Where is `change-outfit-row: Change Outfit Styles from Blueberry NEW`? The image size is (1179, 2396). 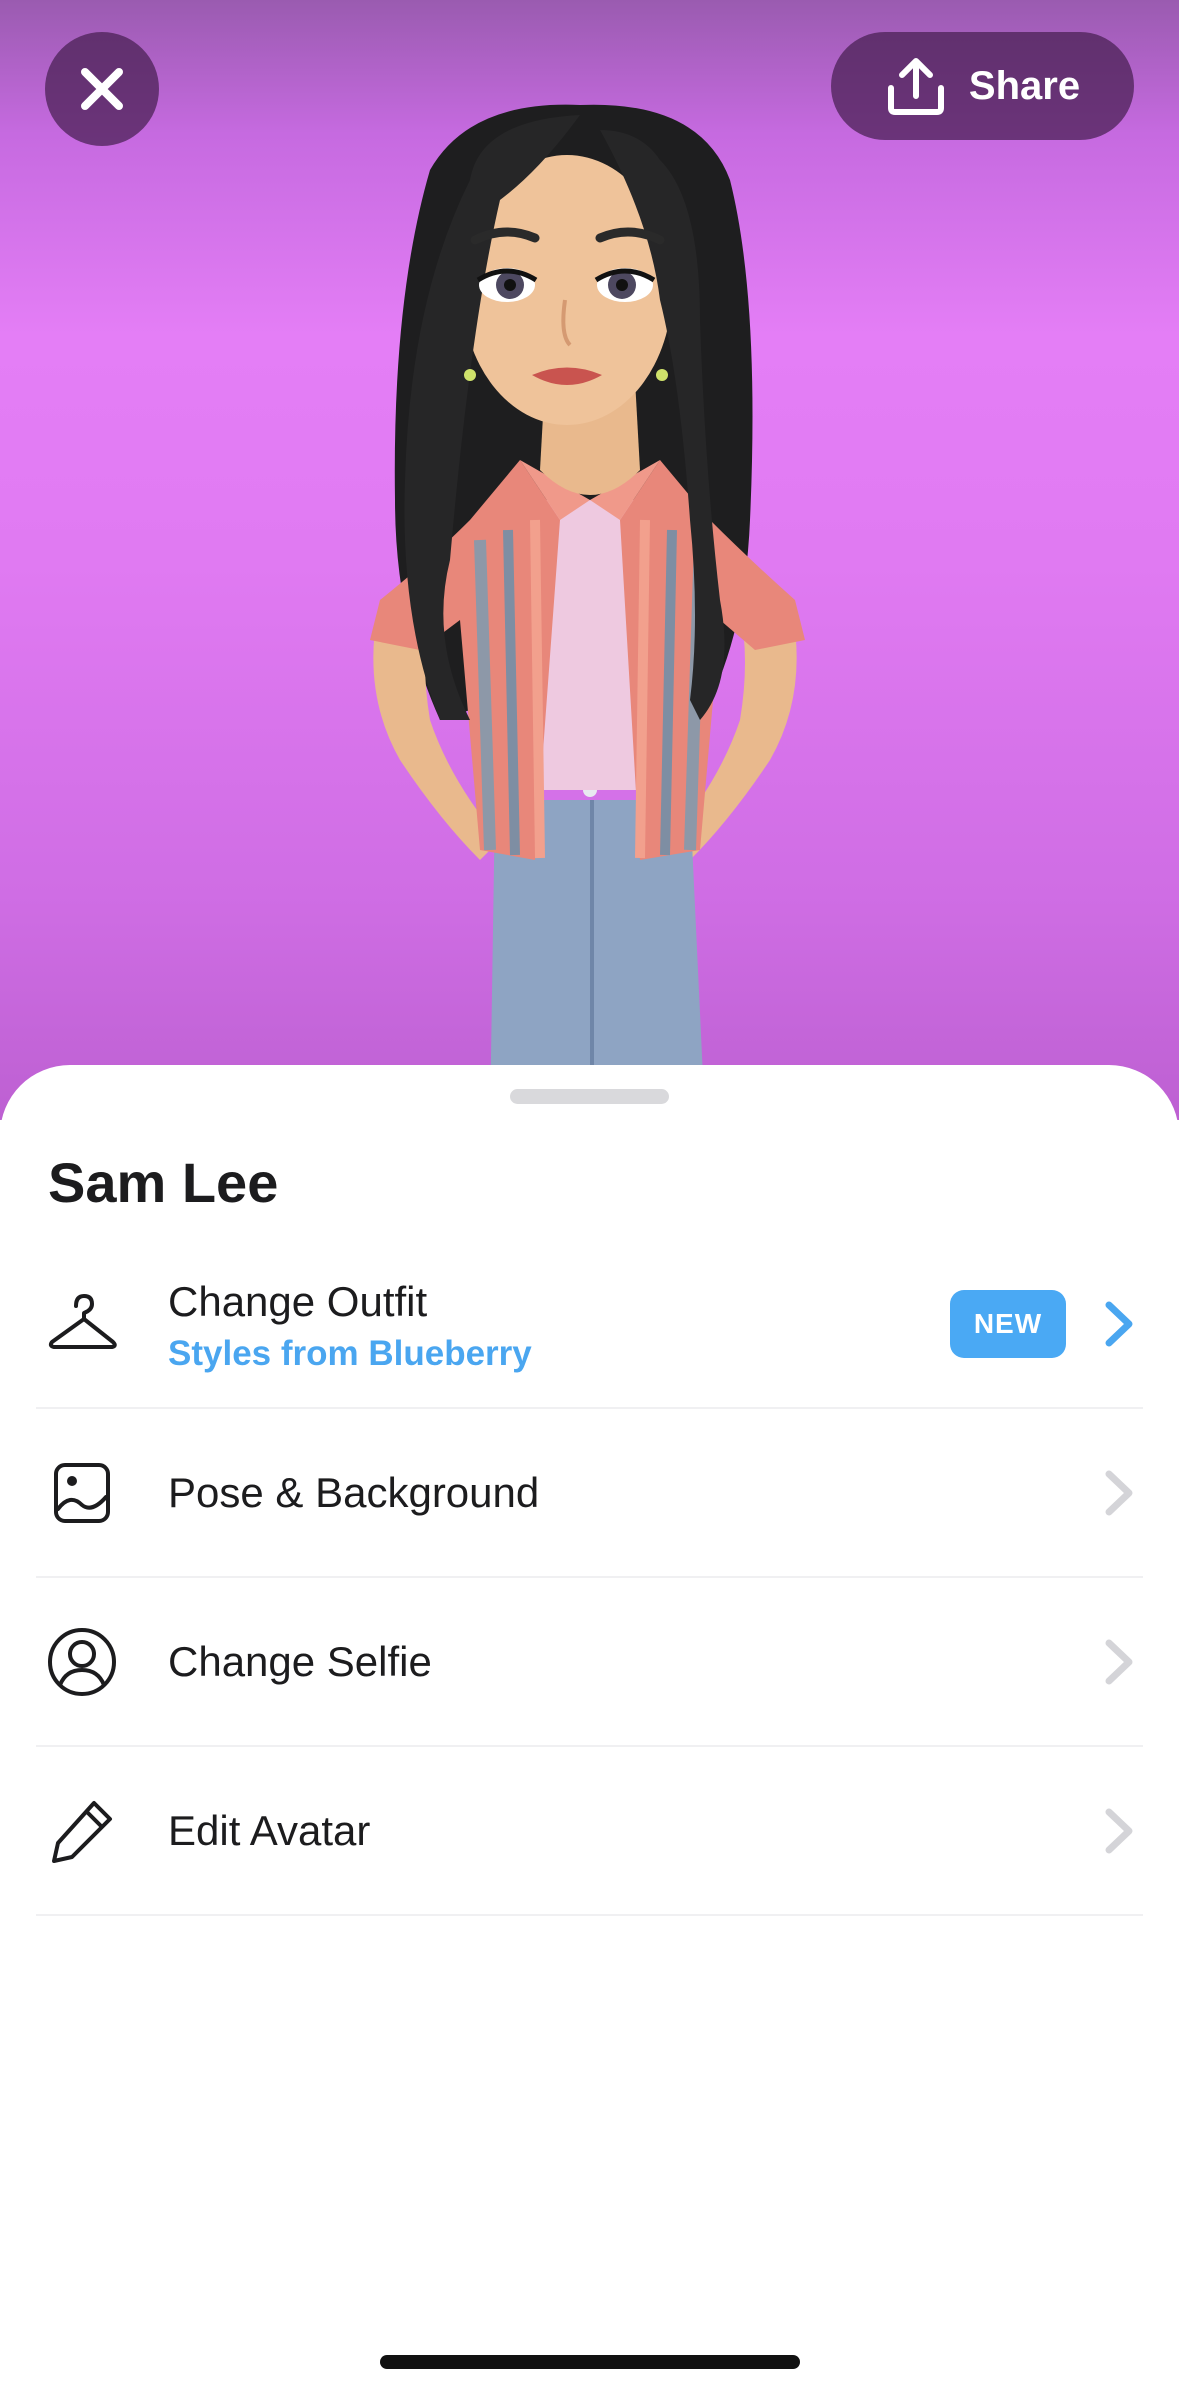 change-outfit-row: Change Outfit Styles from Blueberry NEW is located at coordinates (589, 1324).